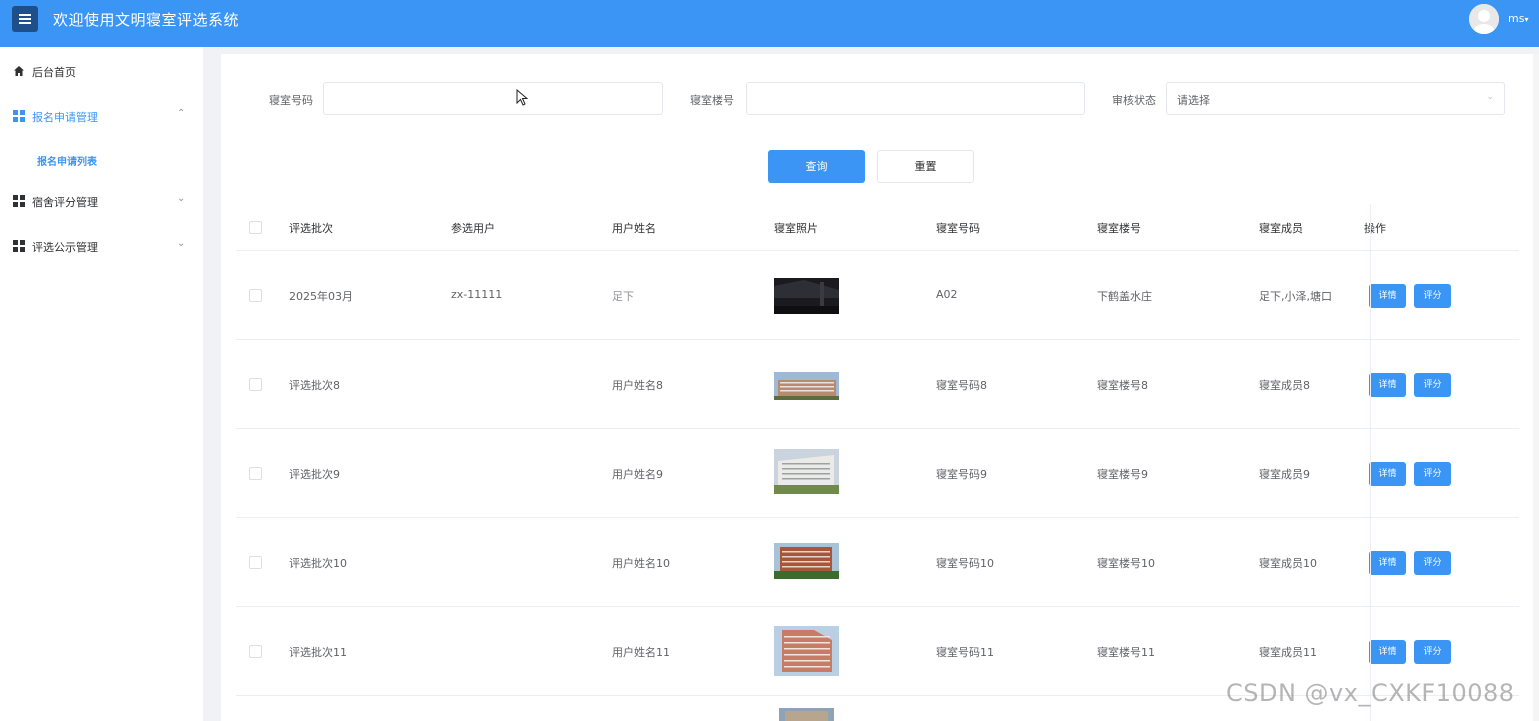  I want to click on select-all-checkbox, so click(255, 227).